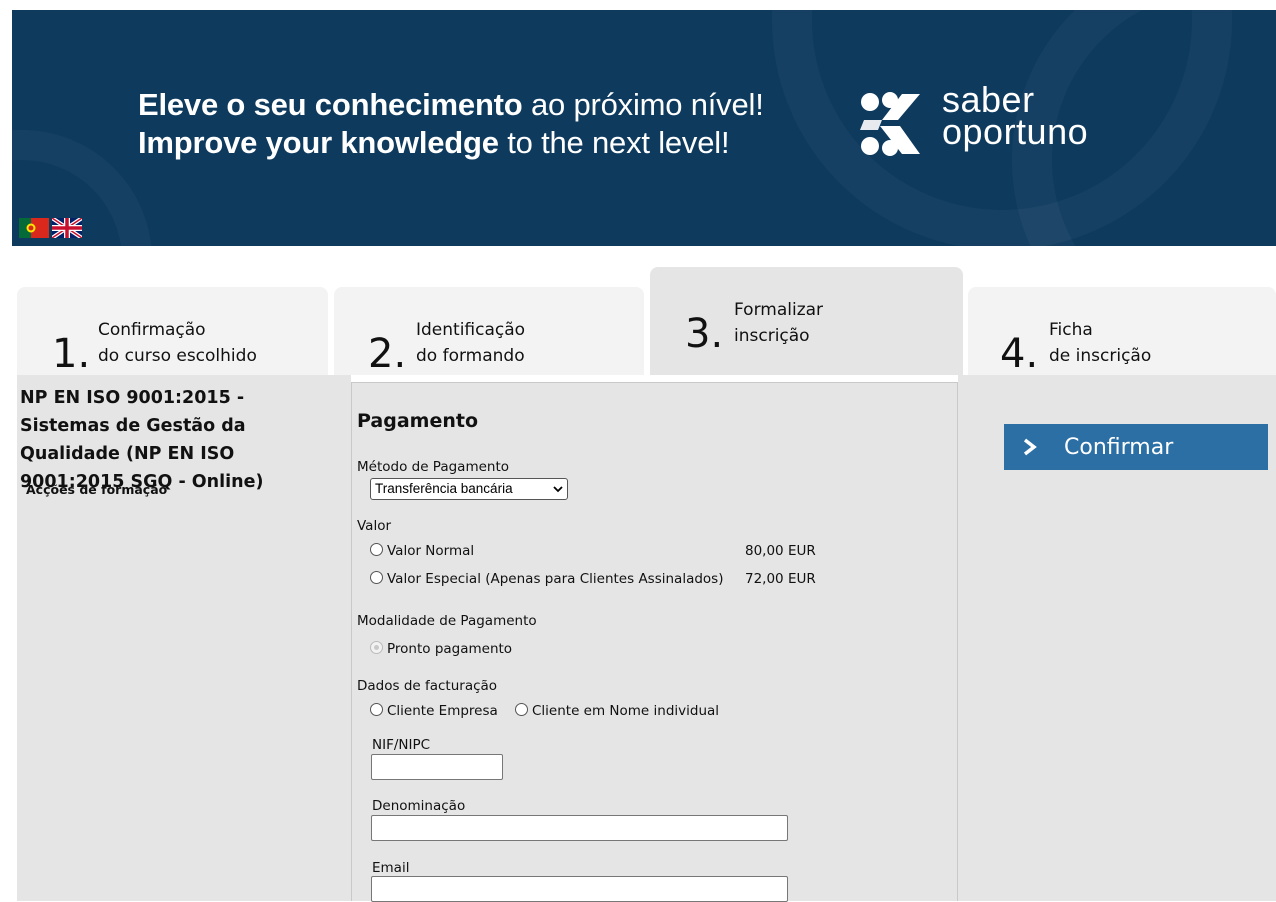 This screenshot has height=902, width=1276. Describe the element at coordinates (330, 104) in the screenshot. I see `tagline-pt-bold: Eleve o seu conhecimento` at that location.